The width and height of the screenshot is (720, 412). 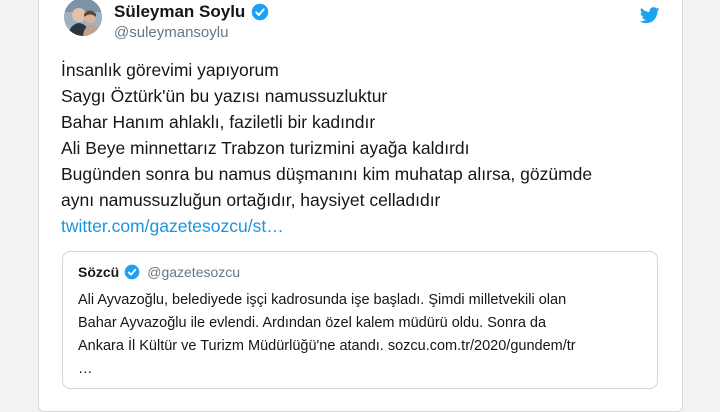 What do you see at coordinates (171, 32) in the screenshot?
I see `author-handle: @suleymansoylu` at bounding box center [171, 32].